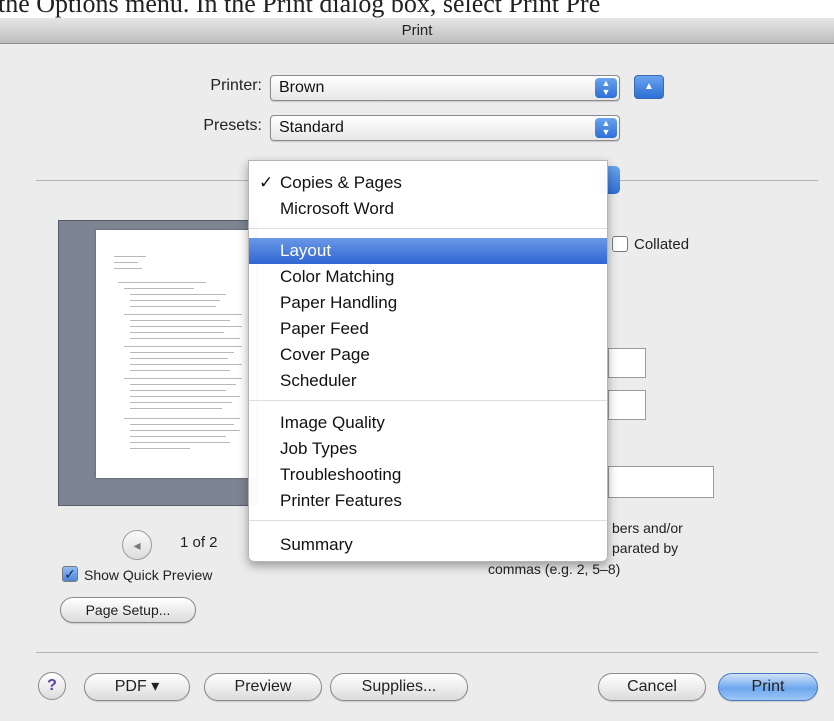 Image resolution: width=834 pixels, height=721 pixels. Describe the element at coordinates (428, 501) in the screenshot. I see `menu-item-printer-features: Printer Features` at that location.